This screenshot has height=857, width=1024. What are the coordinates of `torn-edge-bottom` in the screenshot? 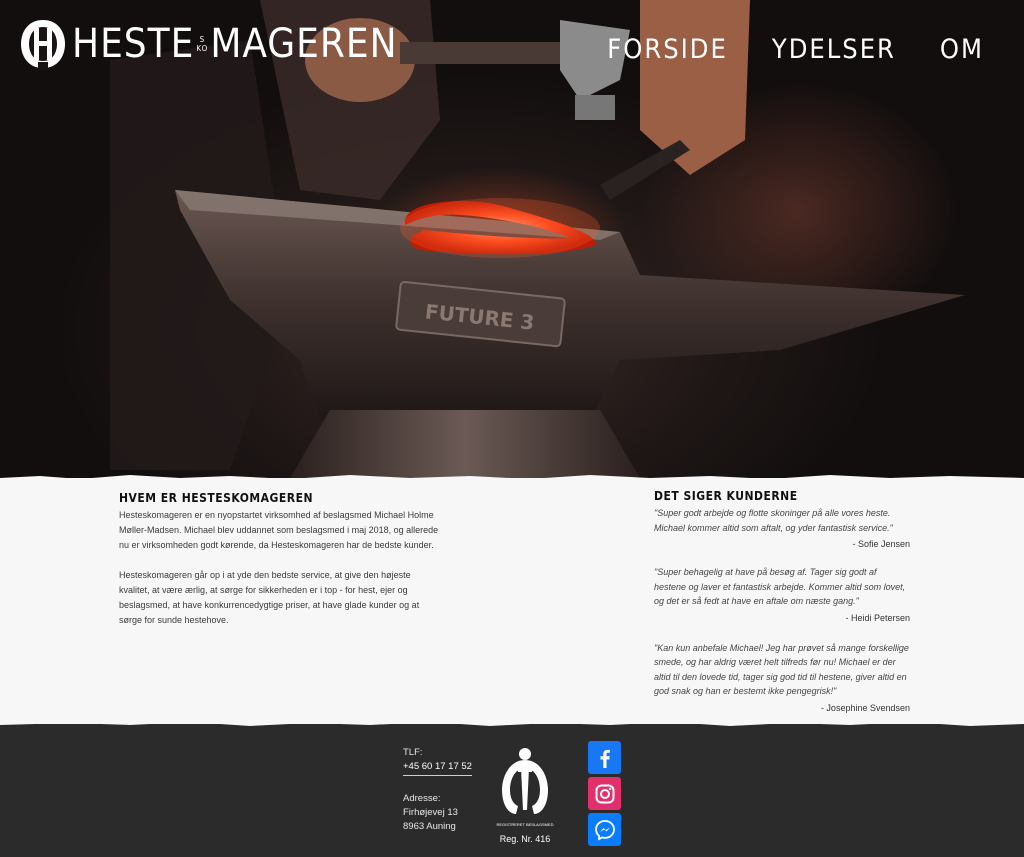 It's located at (512, 721).